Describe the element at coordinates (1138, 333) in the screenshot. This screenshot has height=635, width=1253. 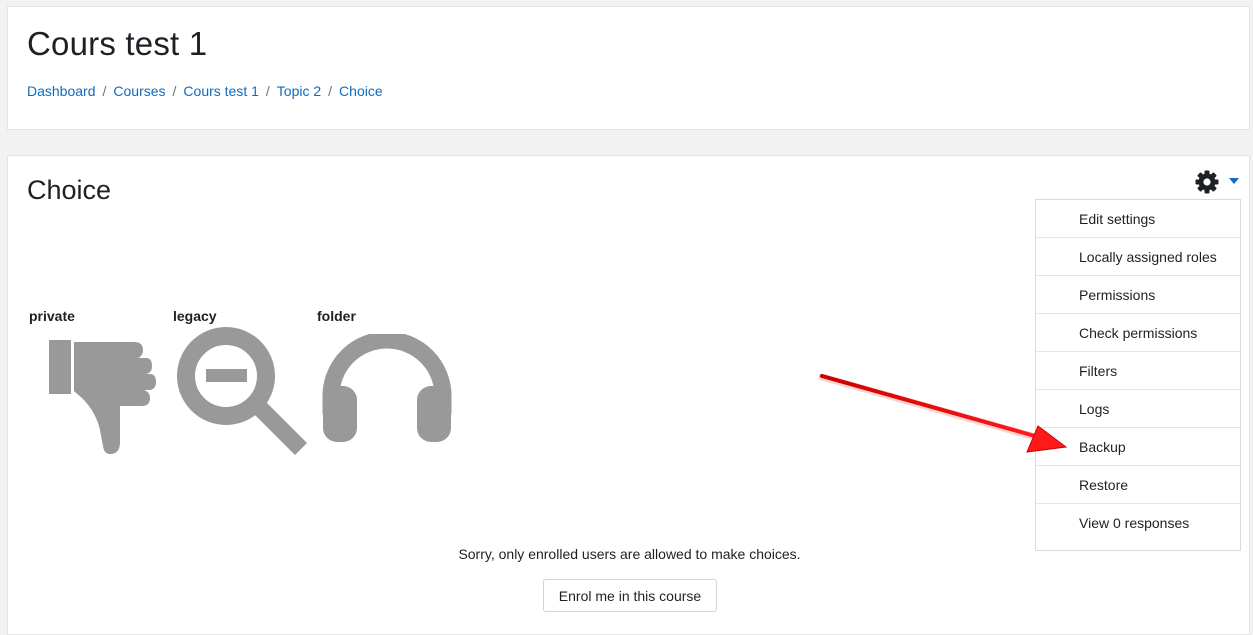
I see `menu-item-check-permissions: Check permissions` at that location.